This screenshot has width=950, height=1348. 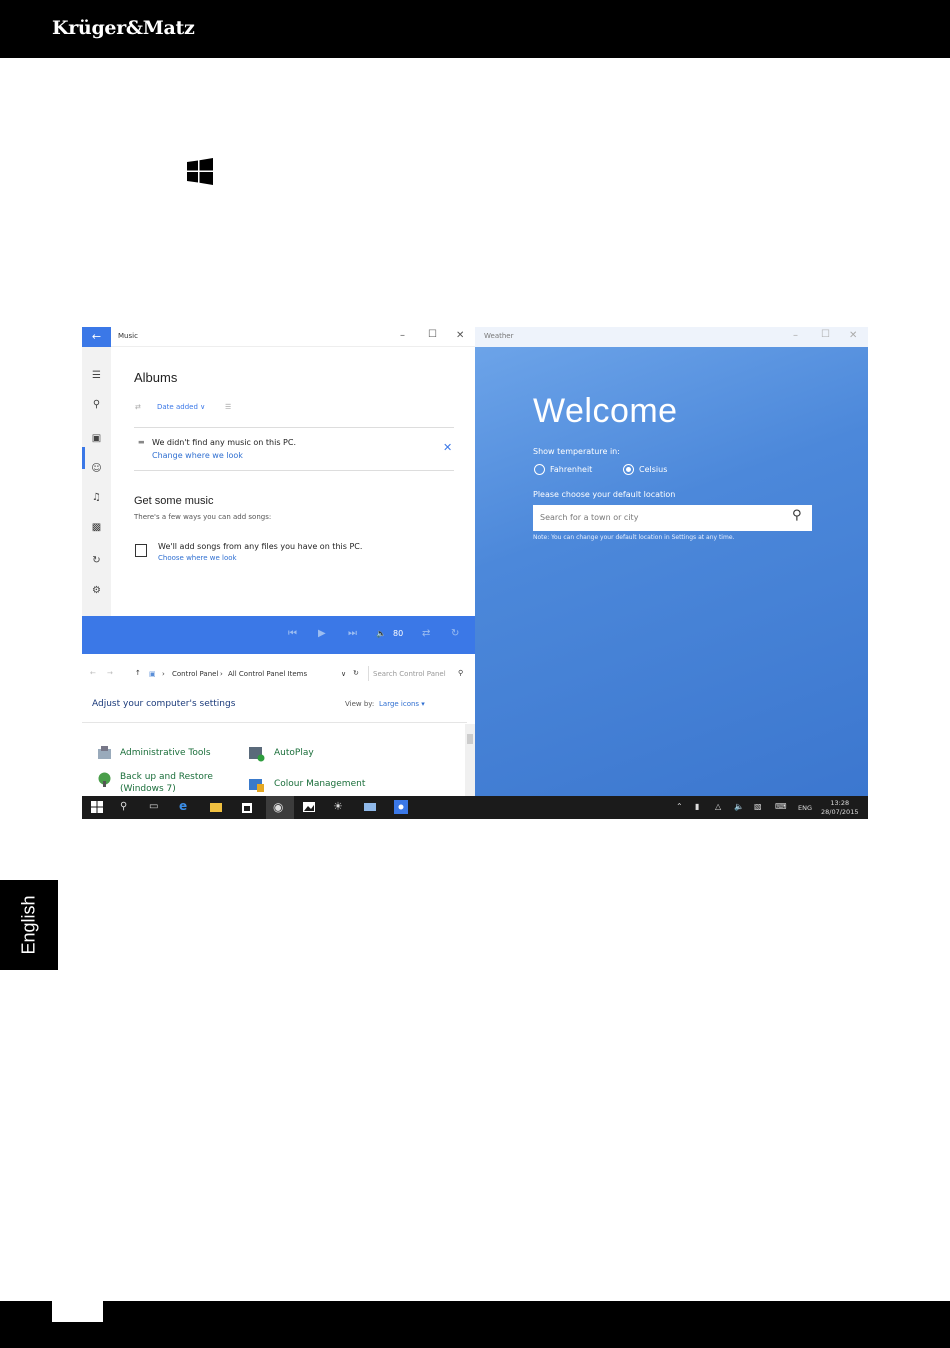 What do you see at coordinates (475, 29) in the screenshot?
I see `header-bar: Krüger&Matz` at bounding box center [475, 29].